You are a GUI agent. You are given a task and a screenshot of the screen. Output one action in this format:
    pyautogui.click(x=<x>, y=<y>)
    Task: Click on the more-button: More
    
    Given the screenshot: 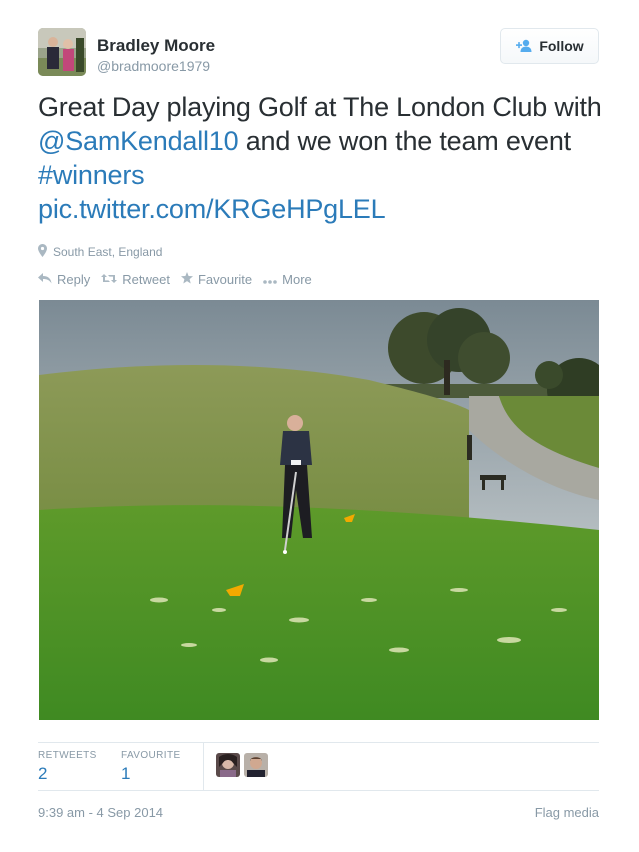 What is the action you would take?
    pyautogui.click(x=287, y=279)
    